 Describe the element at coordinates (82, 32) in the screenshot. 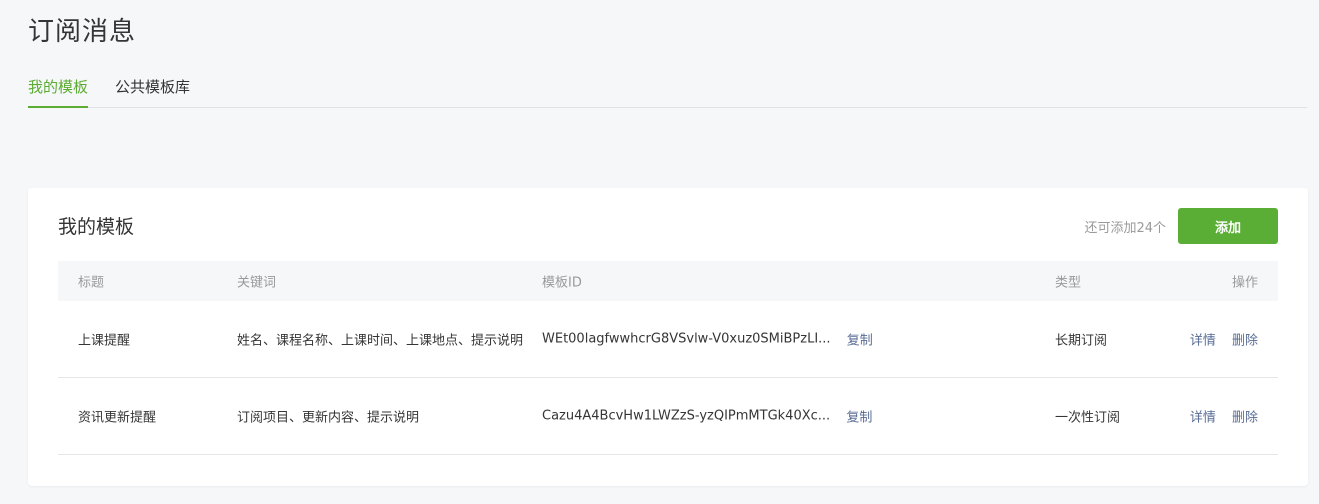

I see `page-title: 订阅消息` at that location.